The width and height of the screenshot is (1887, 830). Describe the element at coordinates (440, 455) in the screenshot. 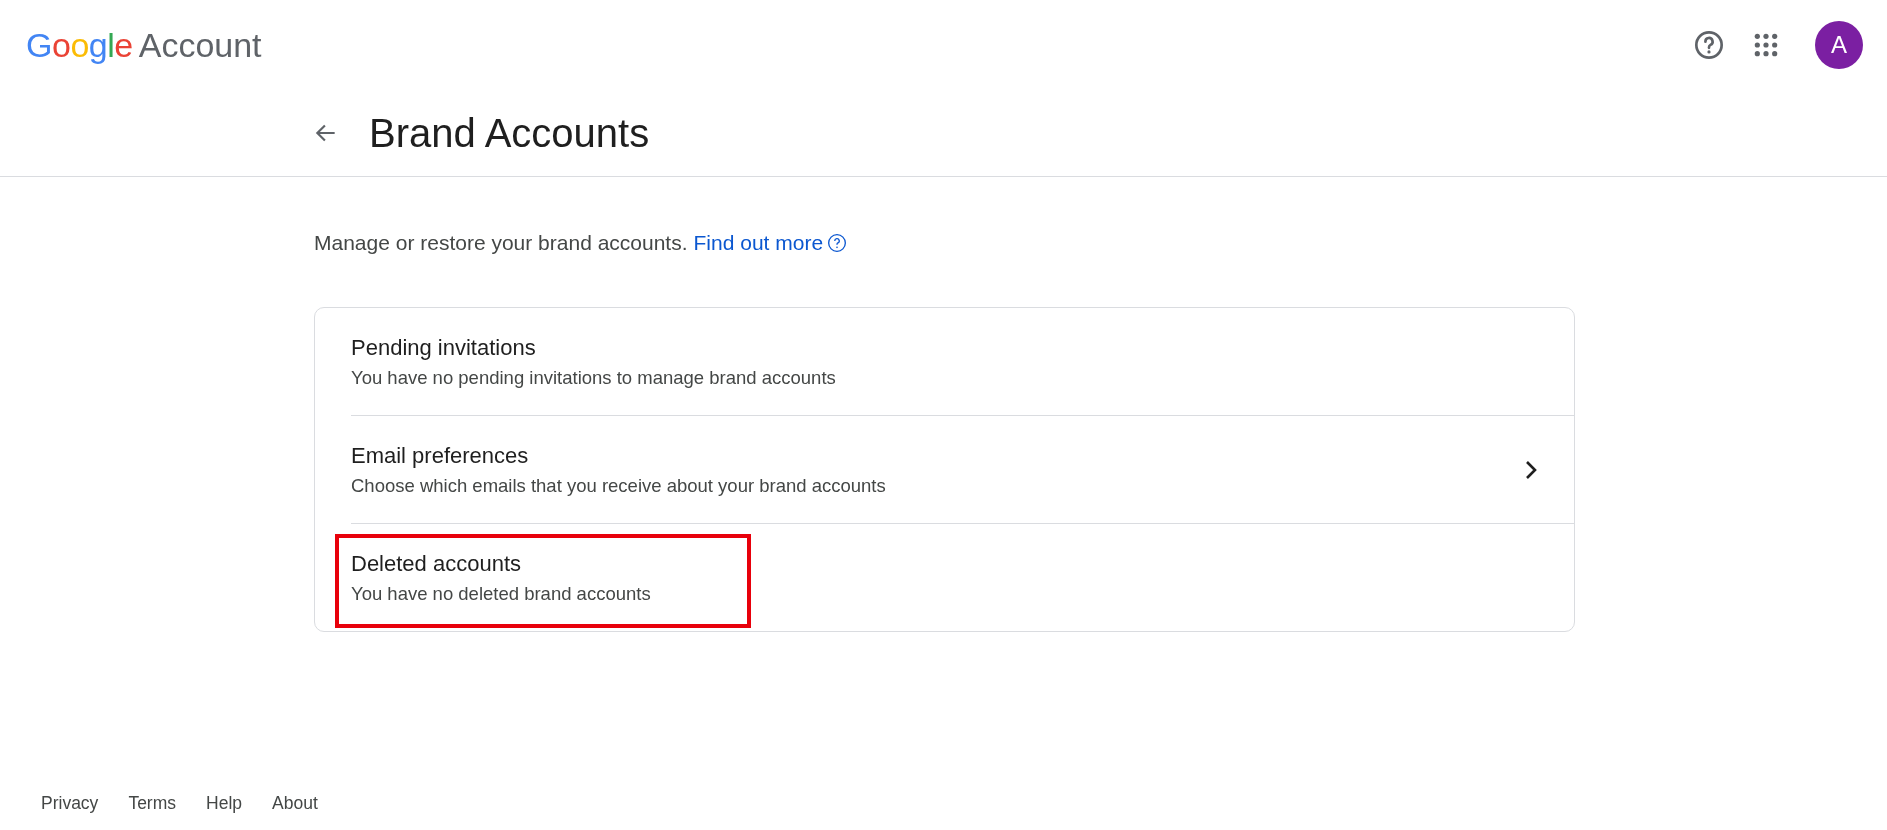

I see `row-title: Email preferences` at that location.